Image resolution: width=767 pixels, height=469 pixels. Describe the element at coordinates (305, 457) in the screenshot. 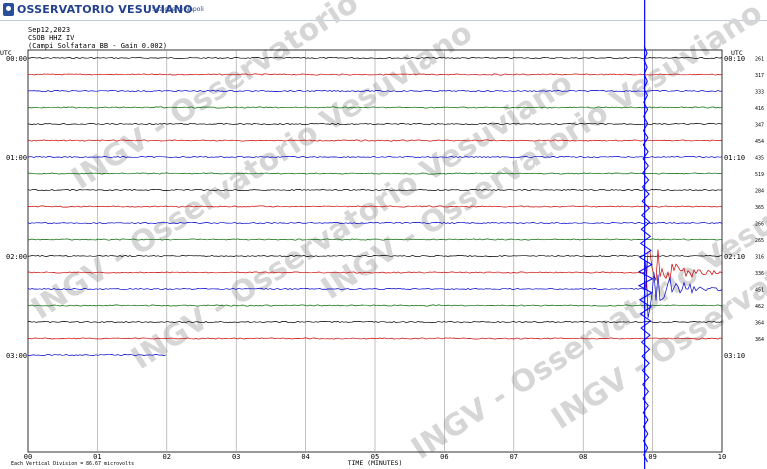

I see `x-tick-label: 04` at that location.